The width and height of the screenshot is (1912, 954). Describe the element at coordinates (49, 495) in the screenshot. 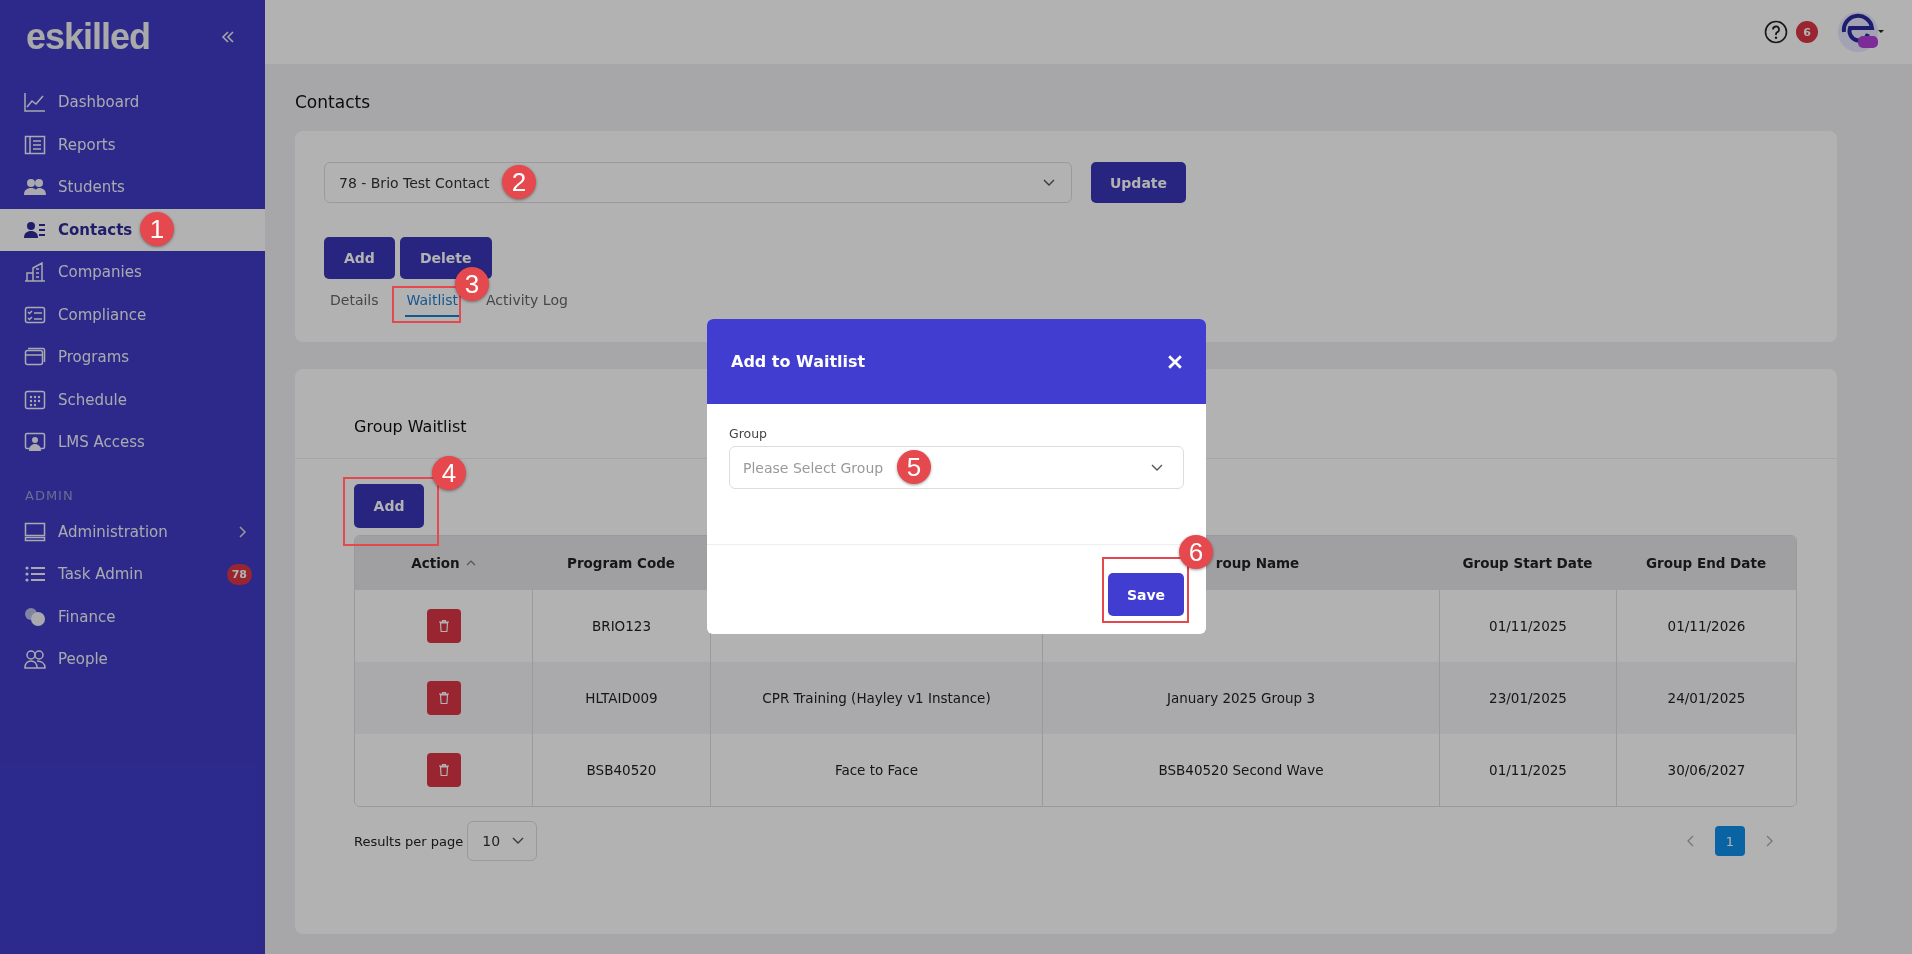

I see `section-label: ADMIN` at that location.